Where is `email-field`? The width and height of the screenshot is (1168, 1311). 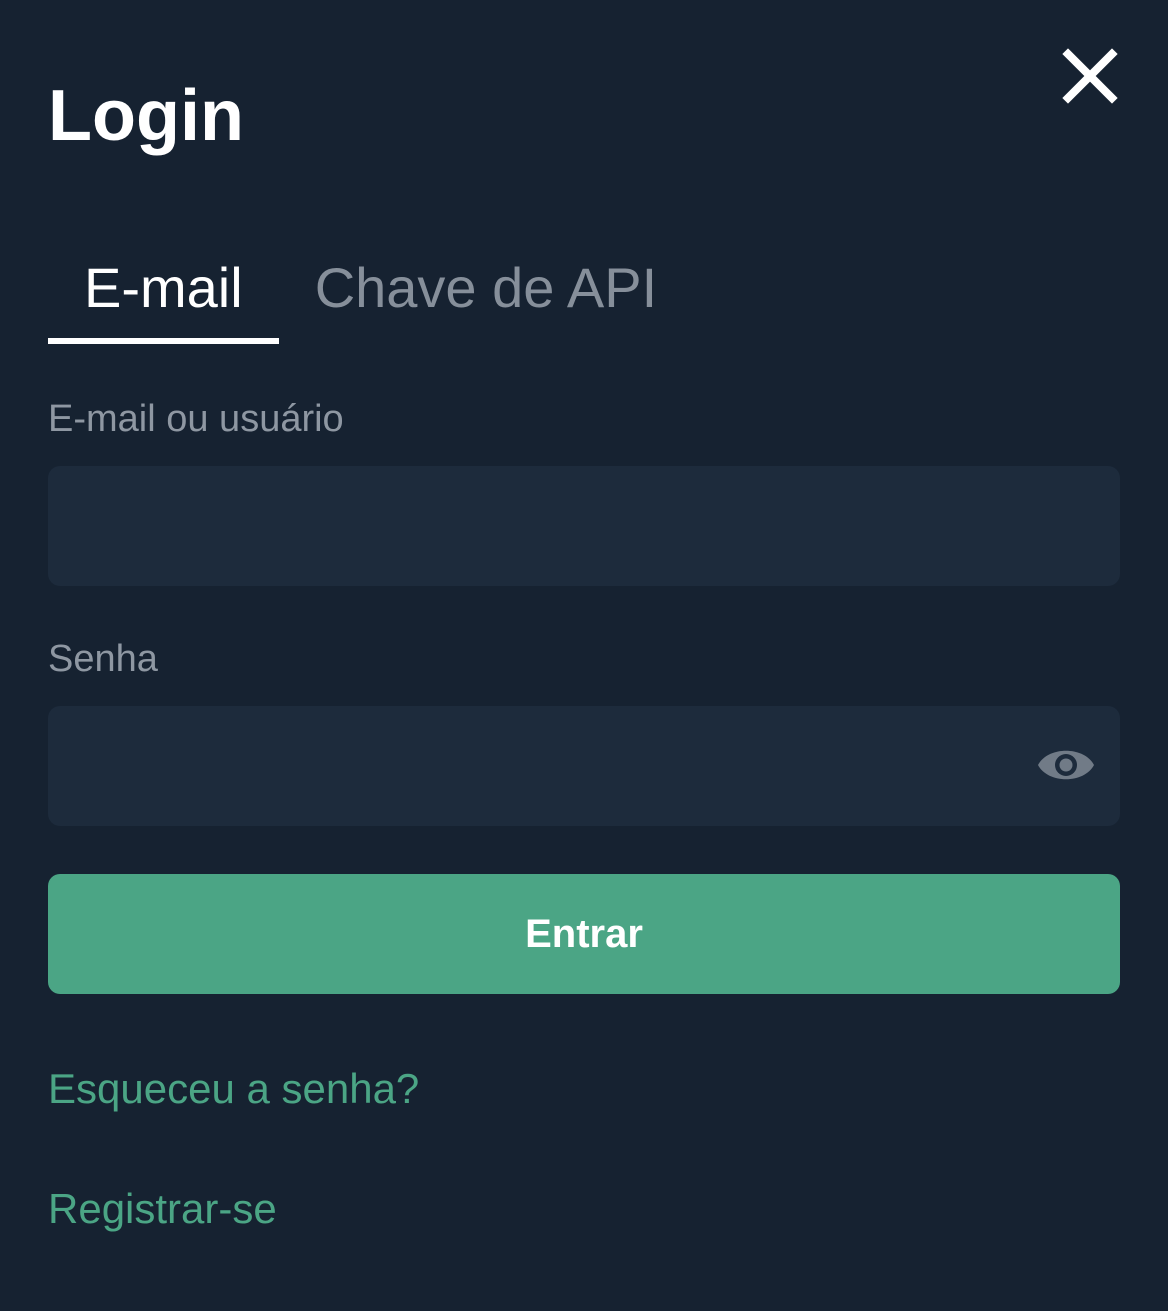 email-field is located at coordinates (584, 526).